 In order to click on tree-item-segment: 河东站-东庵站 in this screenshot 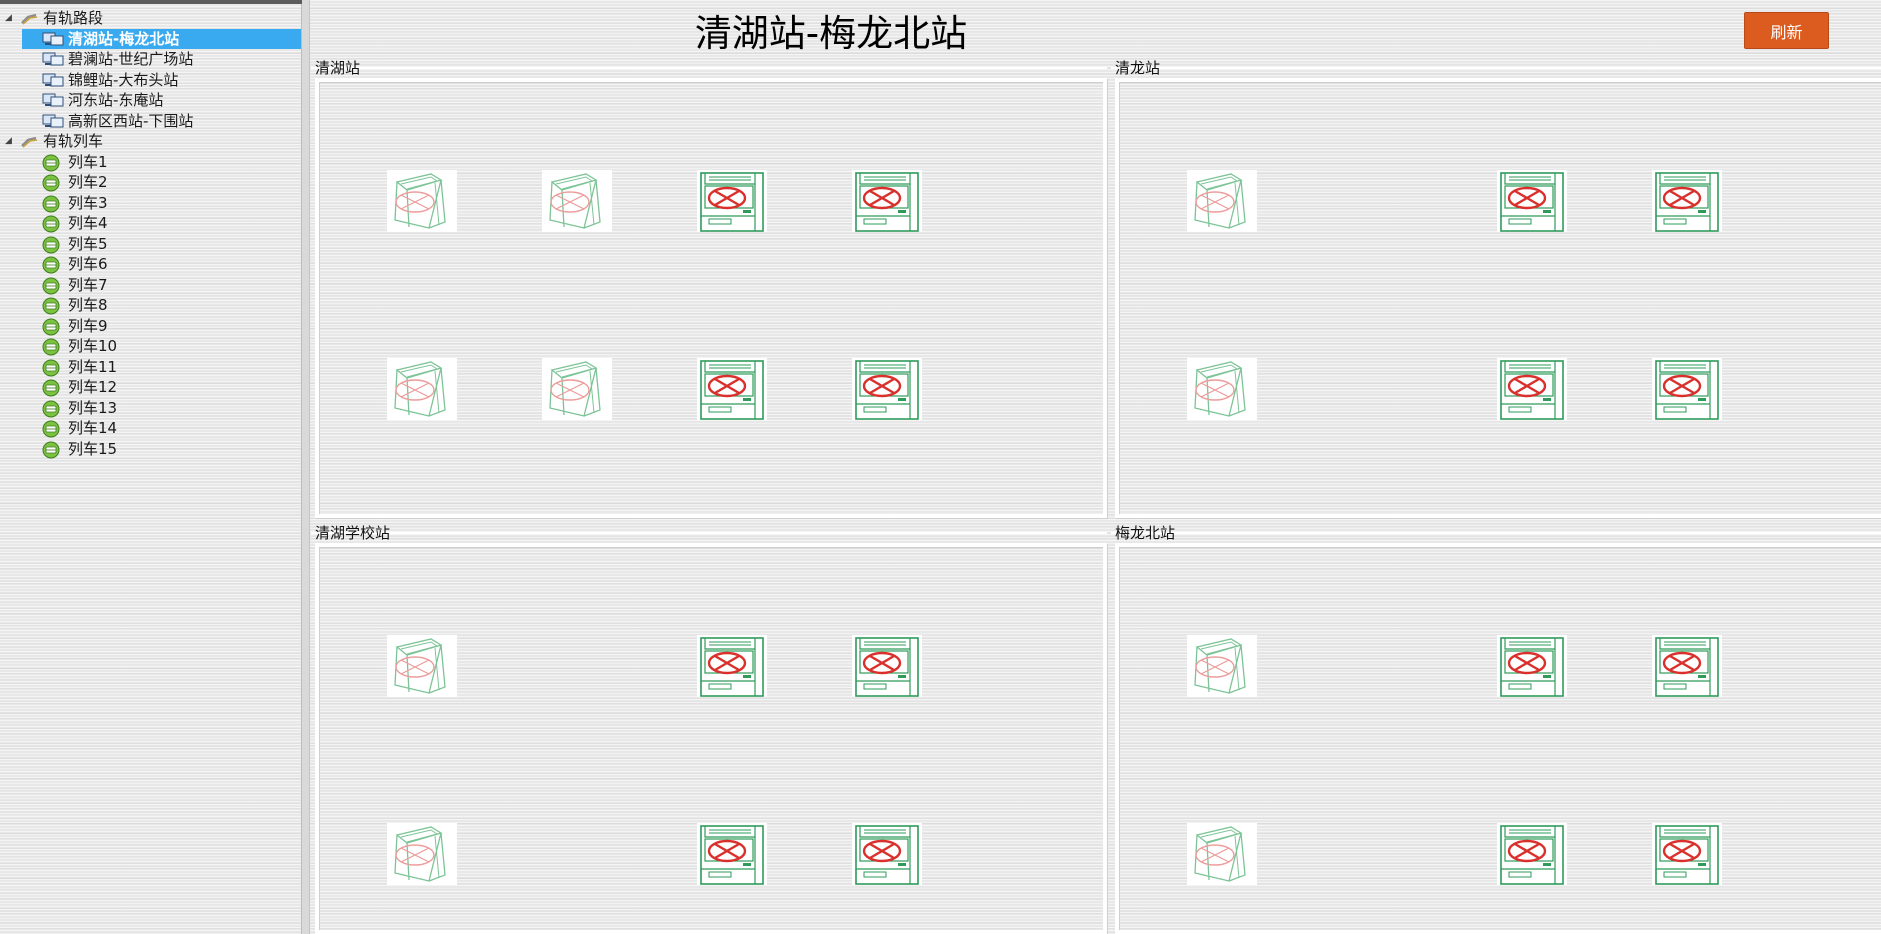, I will do `click(151, 100)`.